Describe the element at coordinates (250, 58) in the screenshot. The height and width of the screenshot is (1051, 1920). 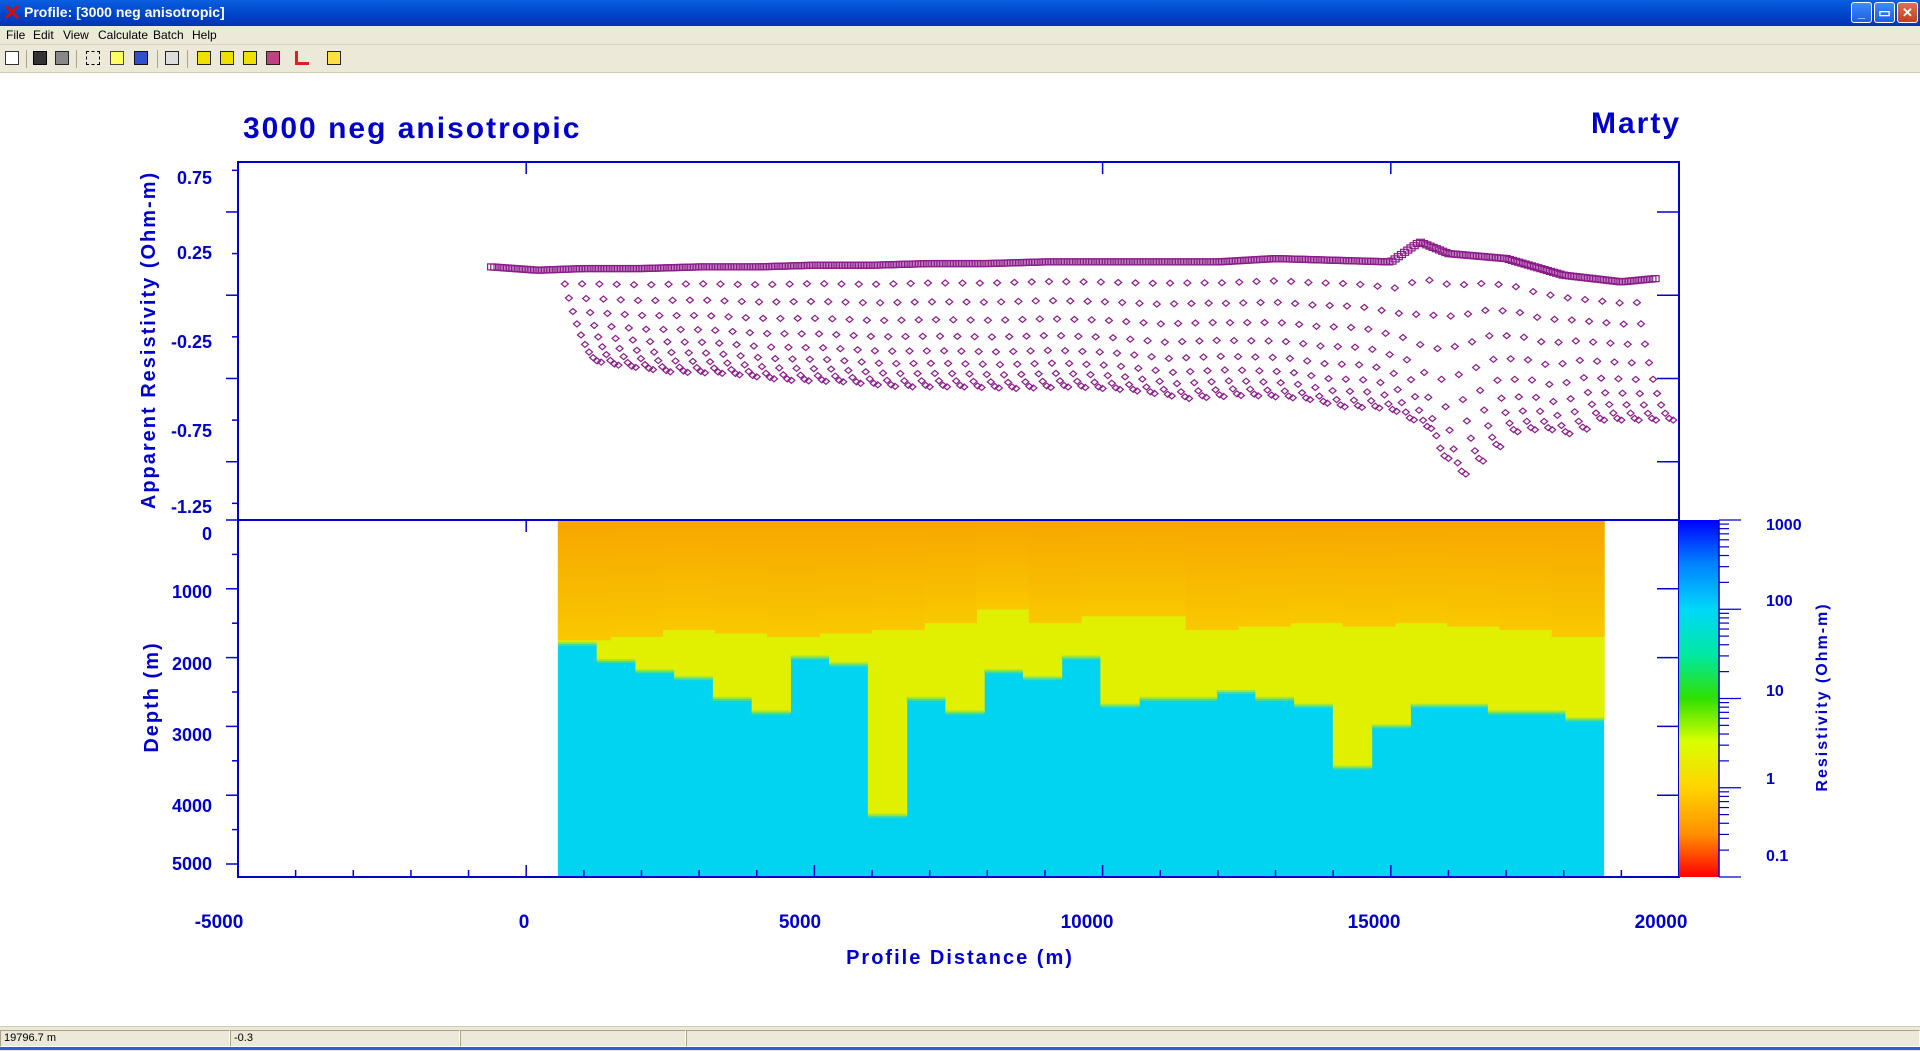
I see `fit-button` at that location.